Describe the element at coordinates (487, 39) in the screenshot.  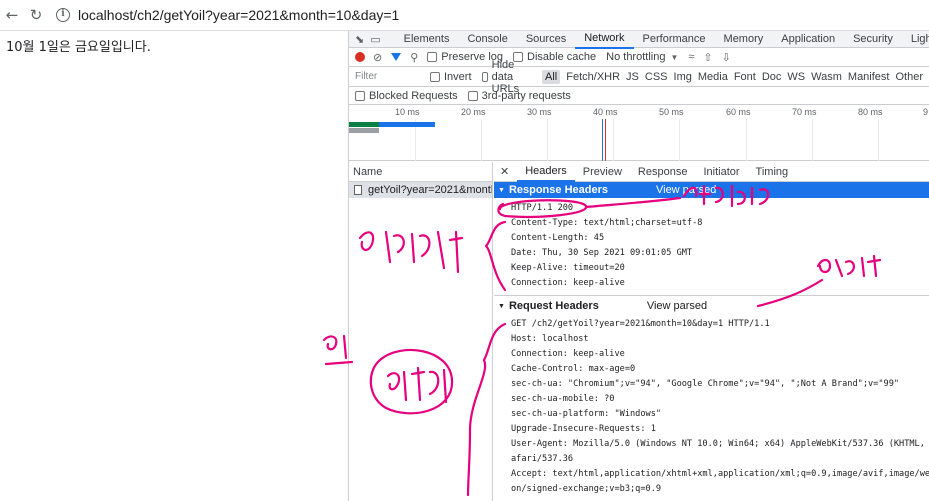
I see `tab-console: Console` at that location.